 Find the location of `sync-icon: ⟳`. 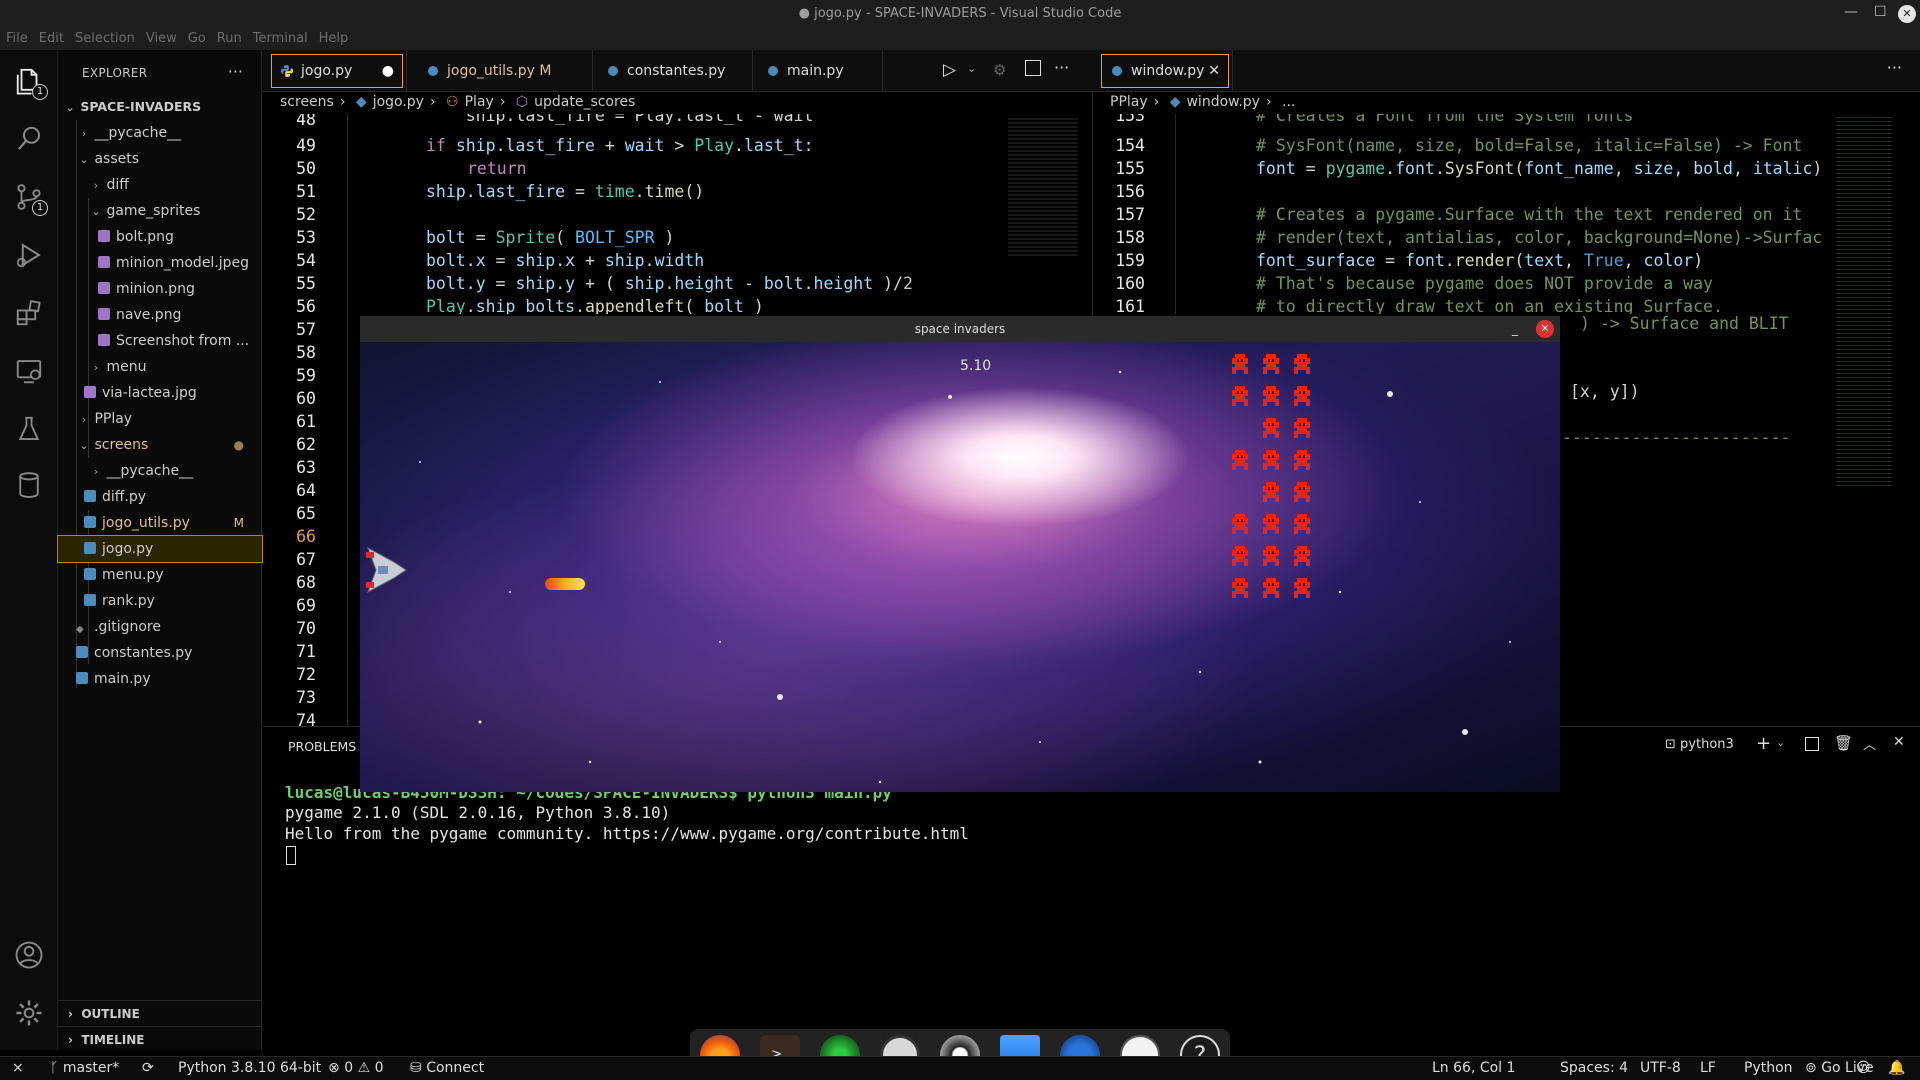

sync-icon: ⟳ is located at coordinates (148, 1068).